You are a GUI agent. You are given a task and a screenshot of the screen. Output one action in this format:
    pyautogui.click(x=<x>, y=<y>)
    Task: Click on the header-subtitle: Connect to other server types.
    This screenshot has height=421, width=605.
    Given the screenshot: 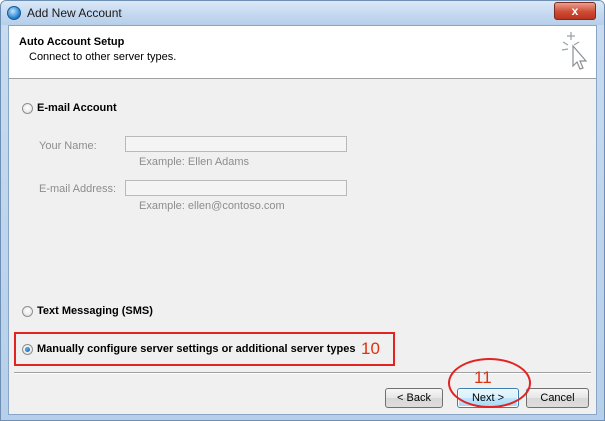 What is the action you would take?
    pyautogui.click(x=103, y=57)
    